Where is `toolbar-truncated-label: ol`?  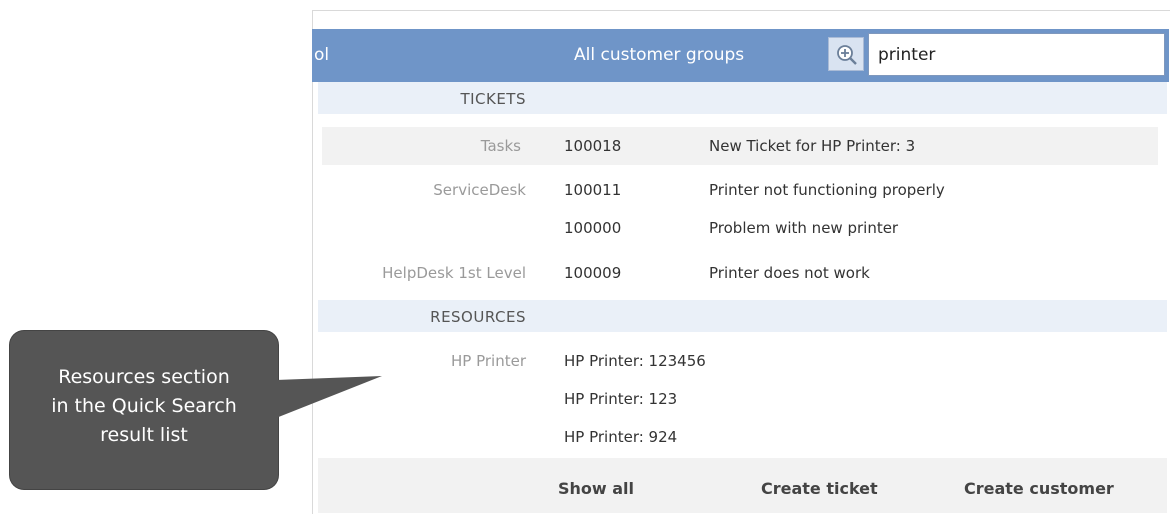
toolbar-truncated-label: ol is located at coordinates (322, 55).